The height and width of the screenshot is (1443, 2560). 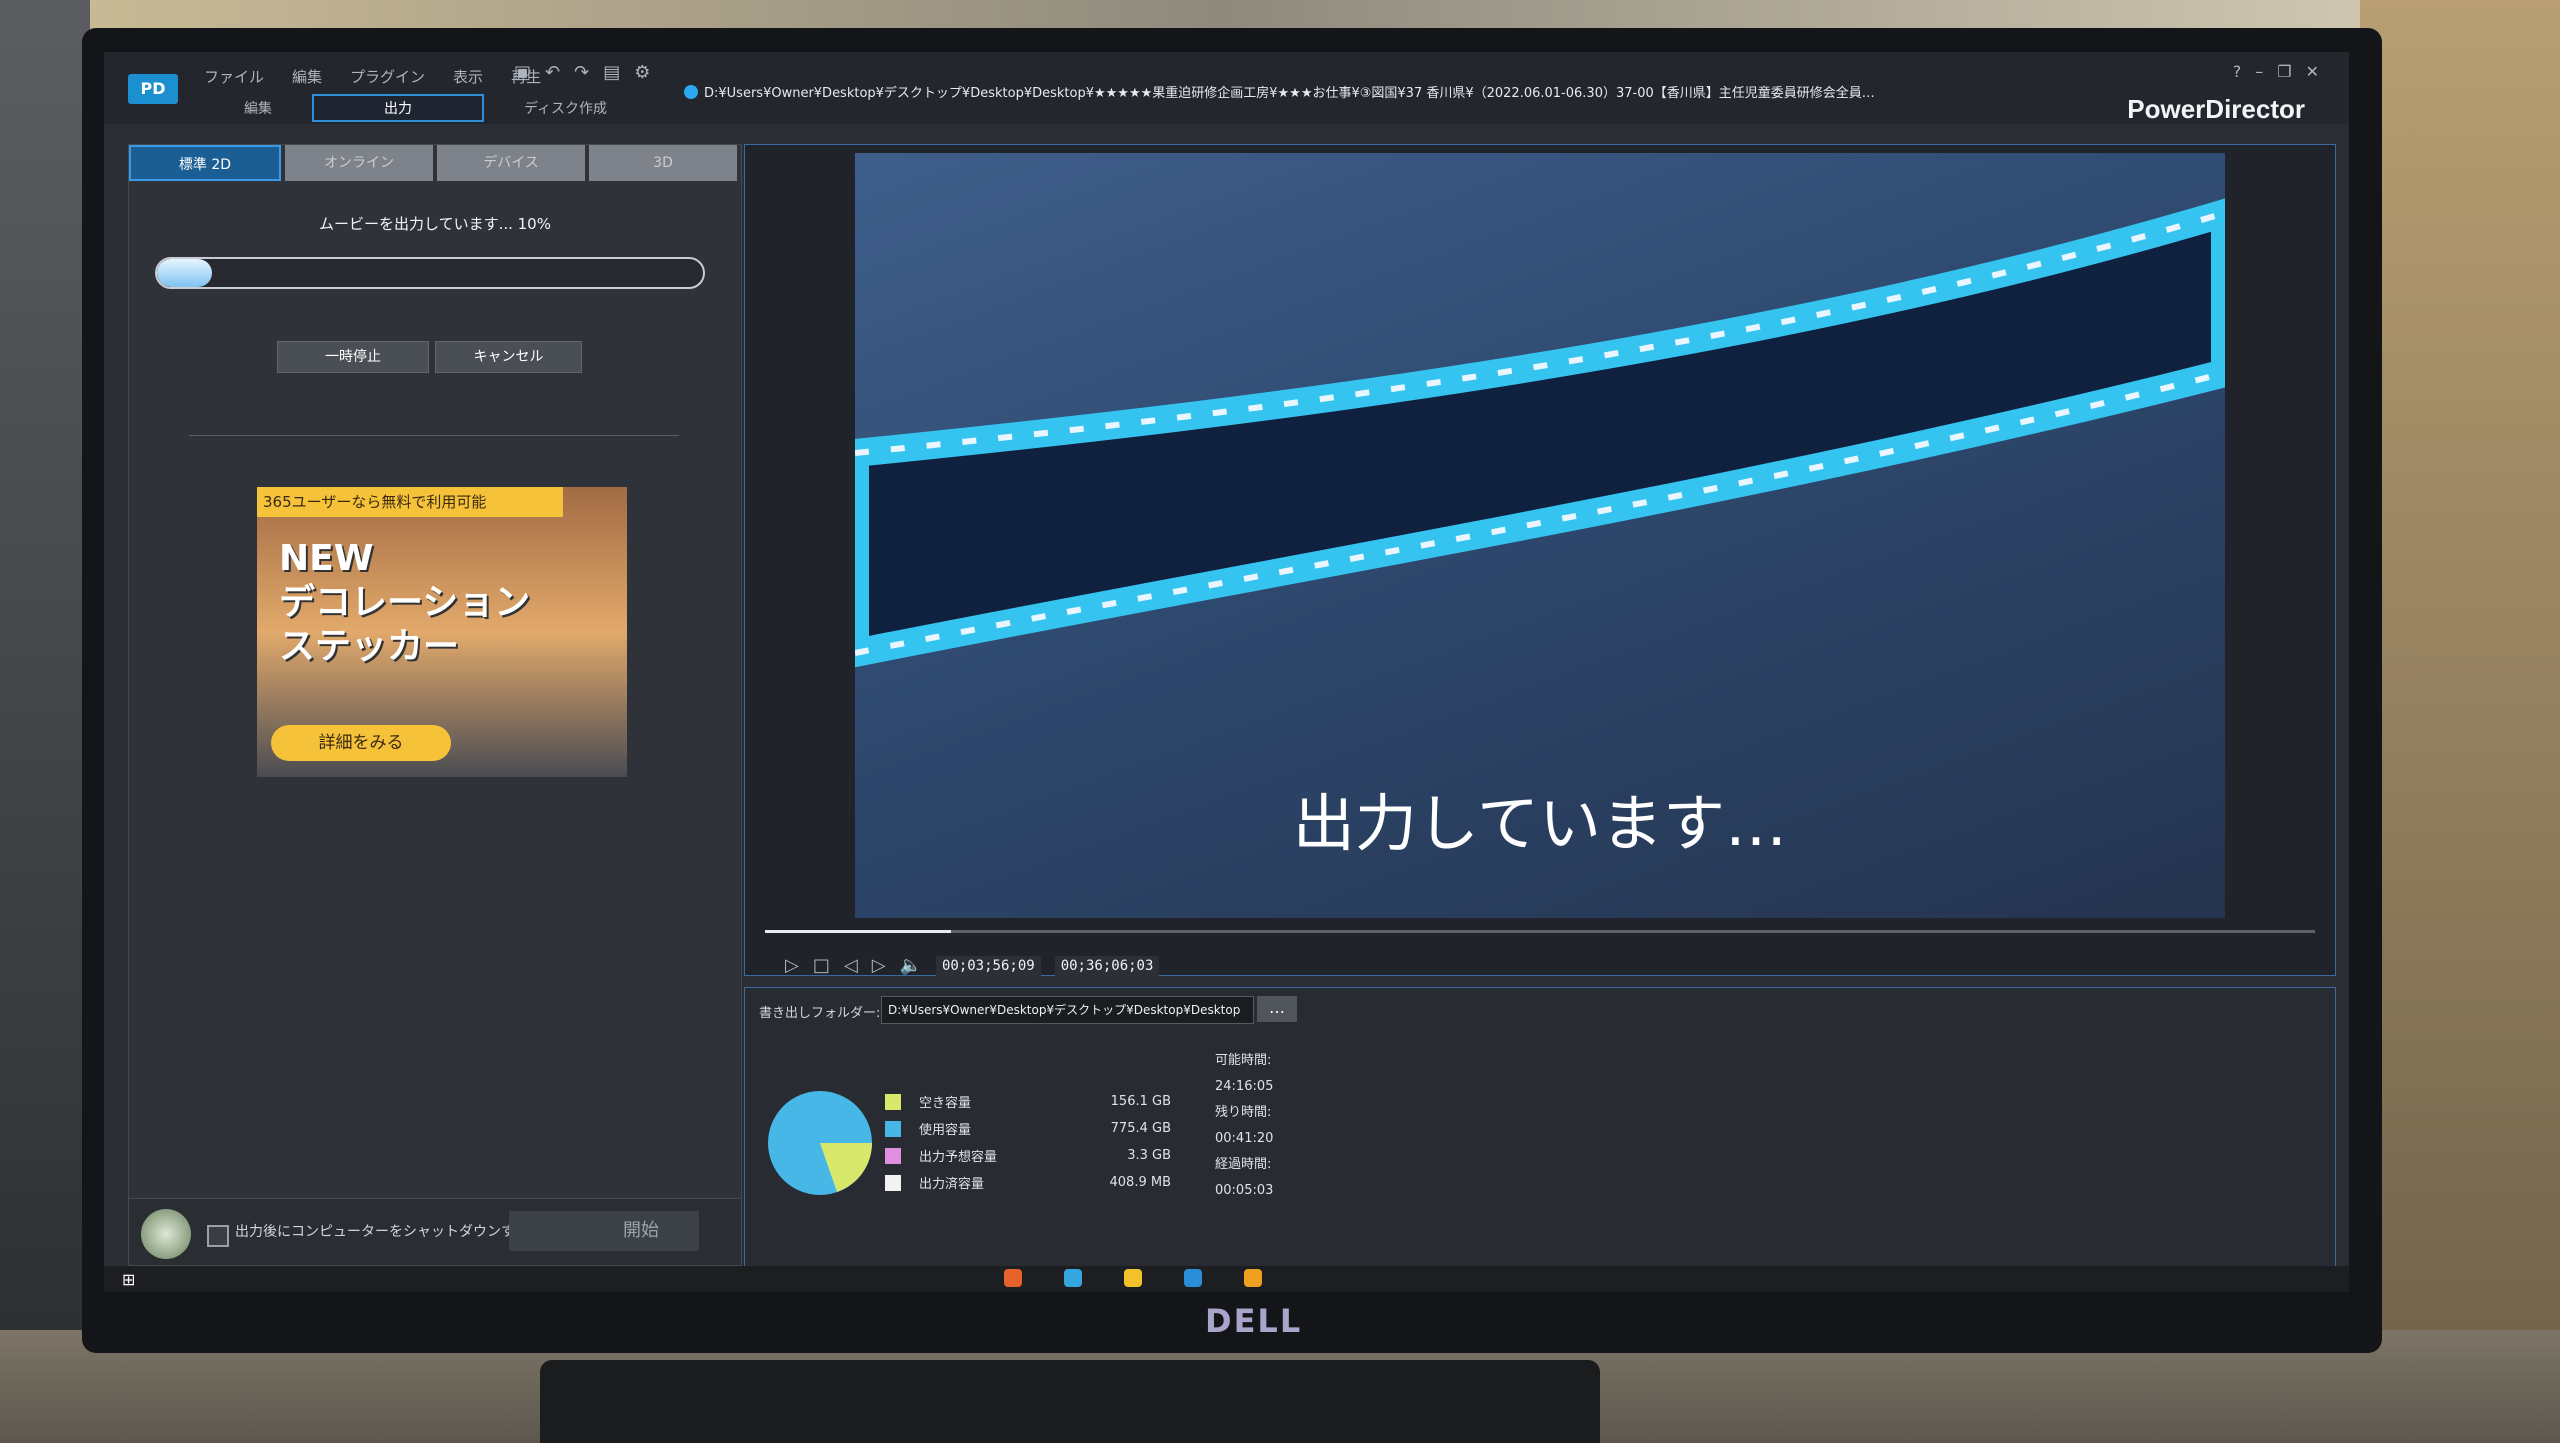 What do you see at coordinates (522, 72) in the screenshot?
I see `save-icon: ▣` at bounding box center [522, 72].